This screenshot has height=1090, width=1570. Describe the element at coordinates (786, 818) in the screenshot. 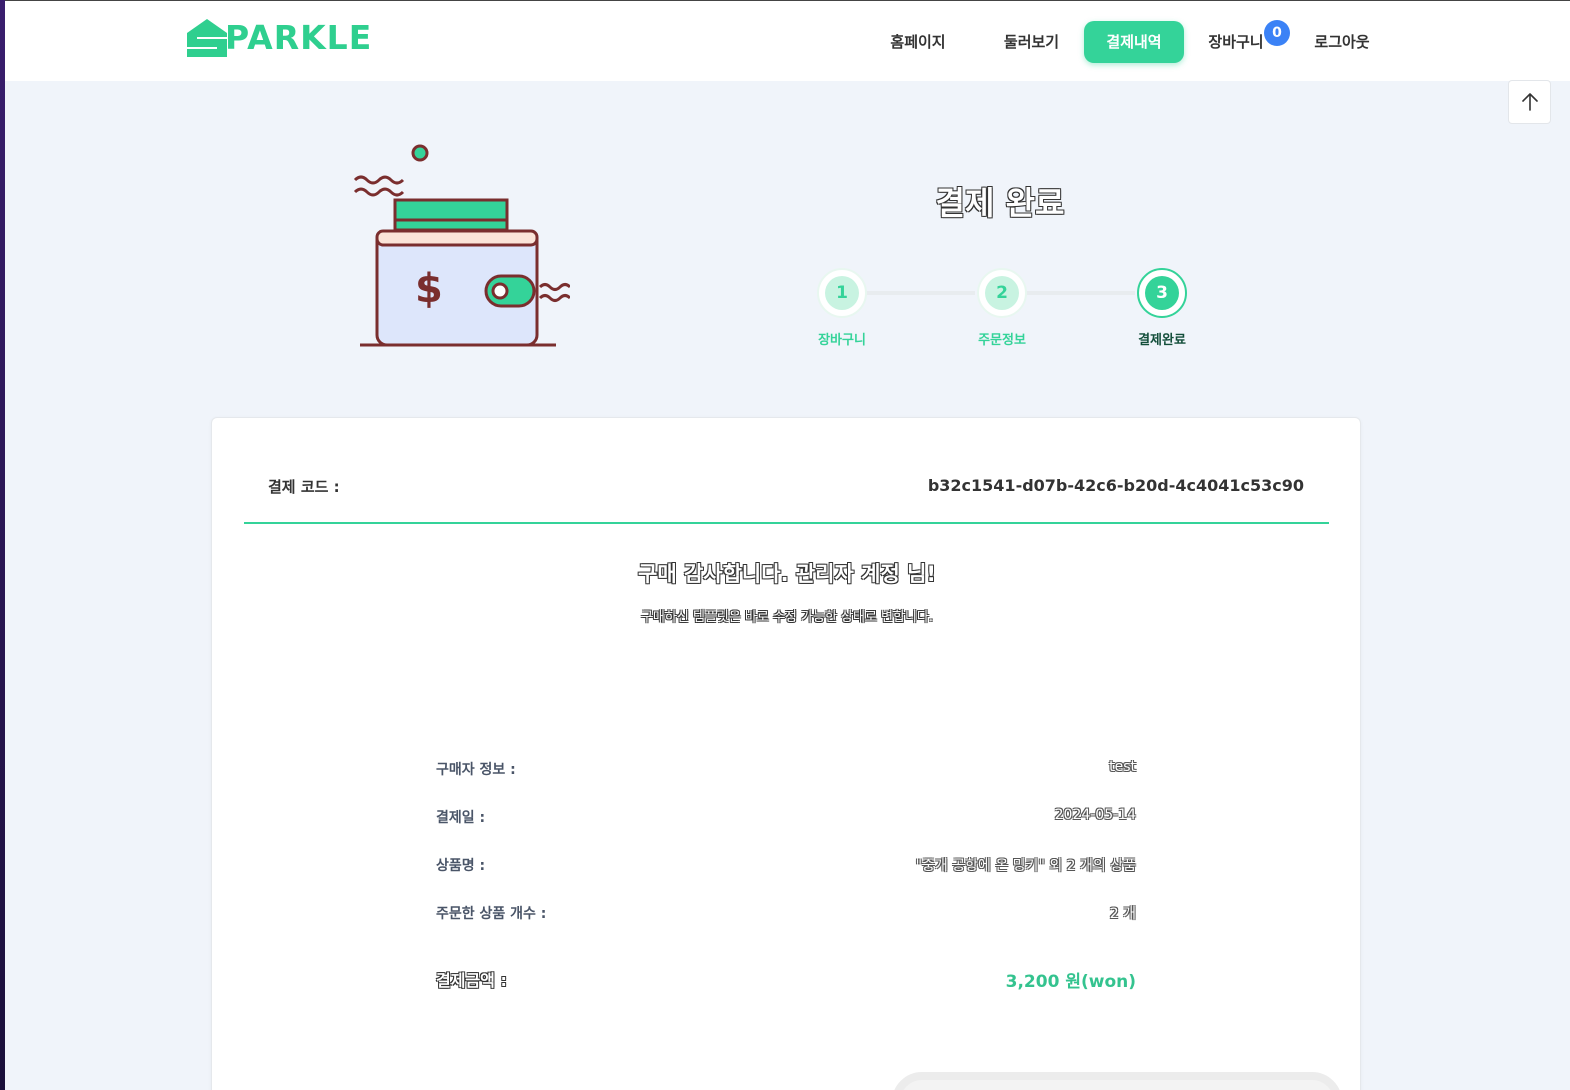

I see `date-row: 결제일 : 2024-05-14` at that location.